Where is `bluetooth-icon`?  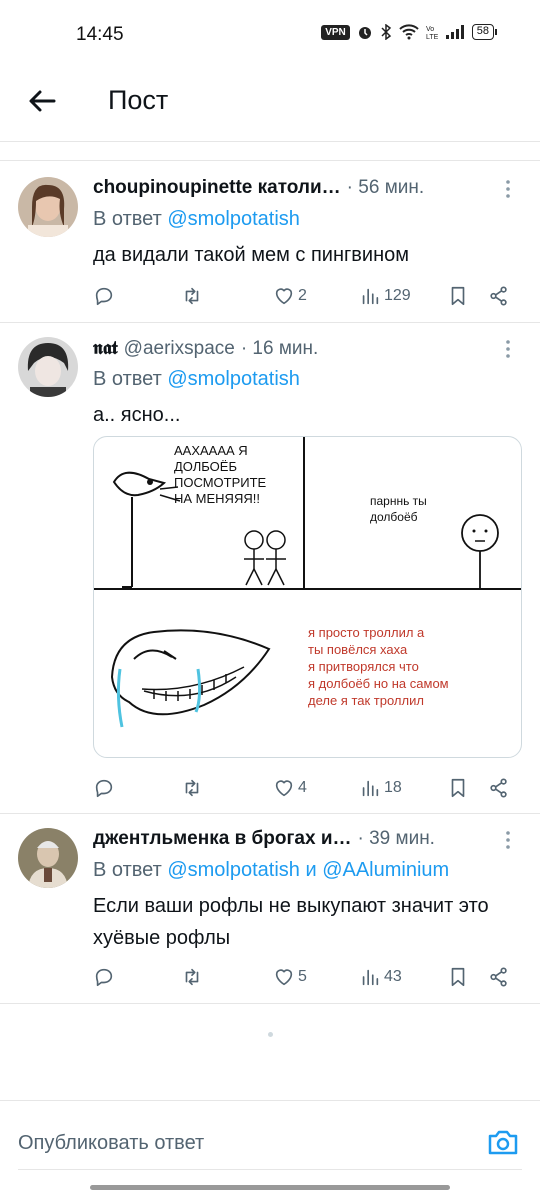
bluetooth-icon is located at coordinates (386, 32).